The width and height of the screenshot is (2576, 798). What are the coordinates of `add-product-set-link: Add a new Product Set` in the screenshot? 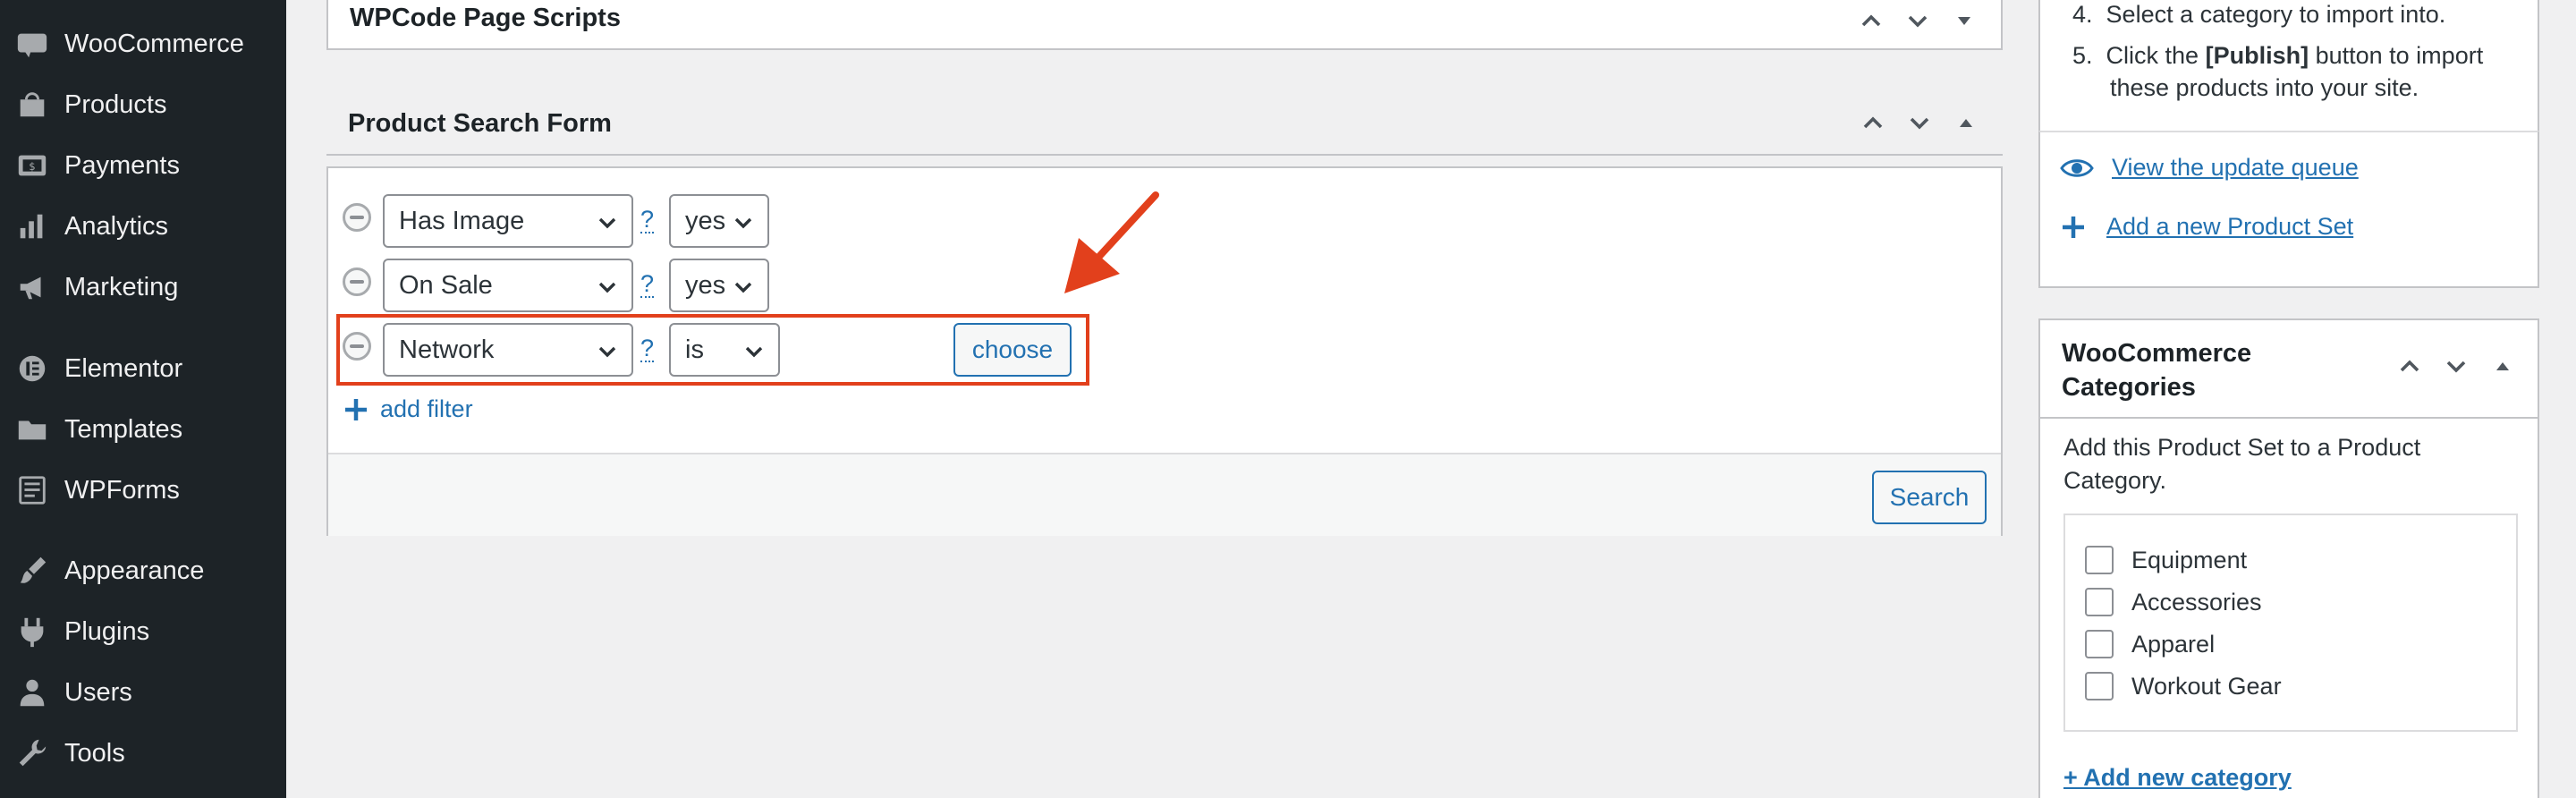 It's located at (2206, 227).